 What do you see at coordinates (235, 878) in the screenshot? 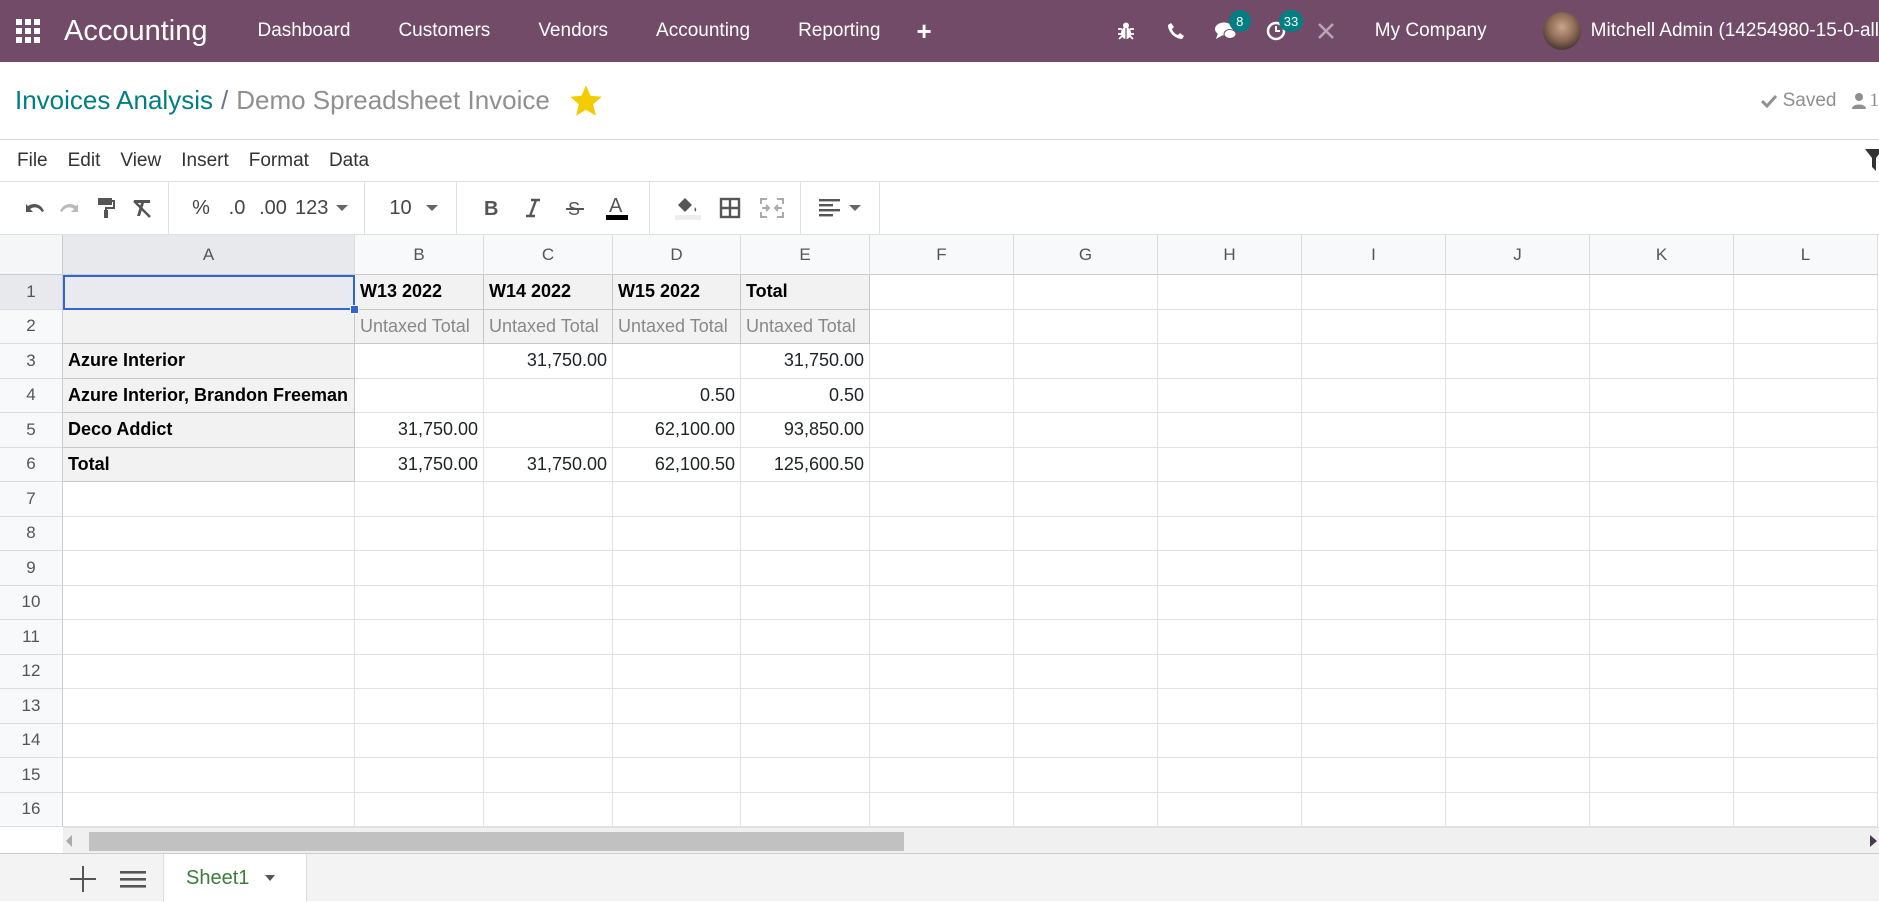
I see `sheet-tab-active: Sheet1` at bounding box center [235, 878].